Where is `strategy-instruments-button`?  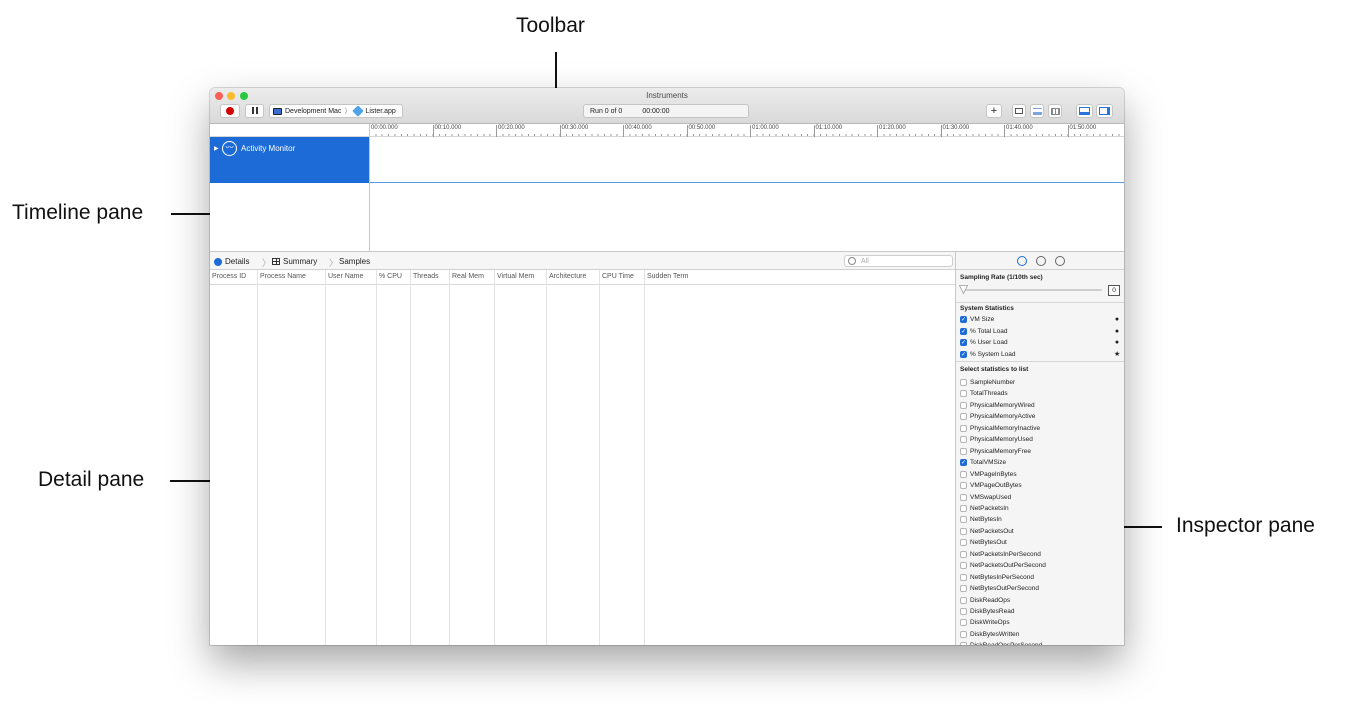 strategy-instruments-button is located at coordinates (1037, 111).